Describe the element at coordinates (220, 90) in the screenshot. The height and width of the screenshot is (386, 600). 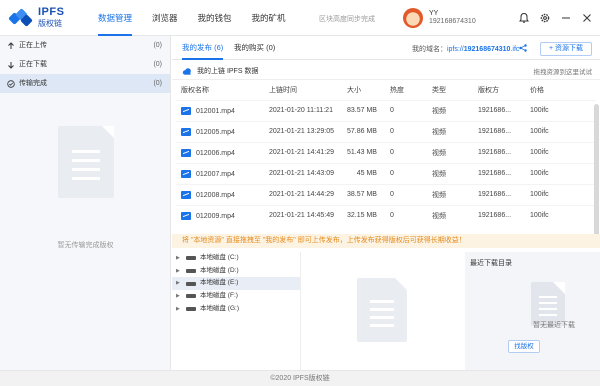
I see `col-name: 版权名称` at that location.